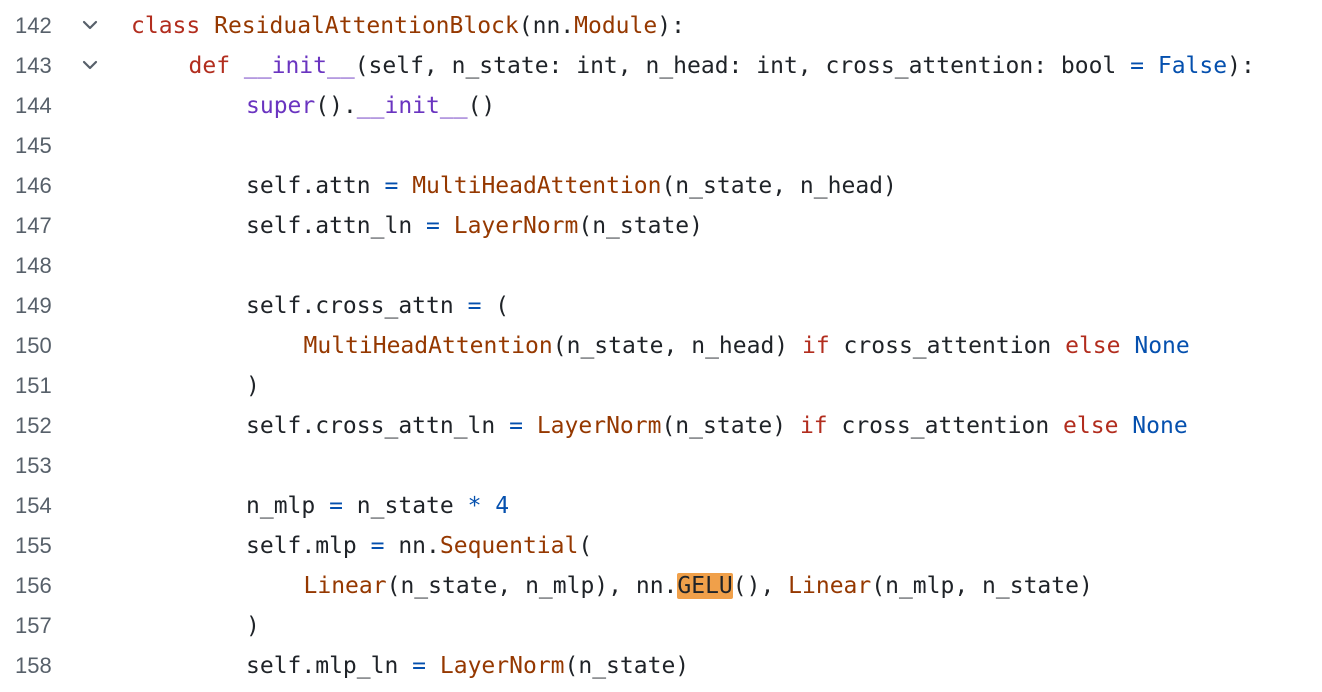 This screenshot has height=692, width=1322. Describe the element at coordinates (329, 666) in the screenshot. I see `code-token: self.mlp_ln` at that location.